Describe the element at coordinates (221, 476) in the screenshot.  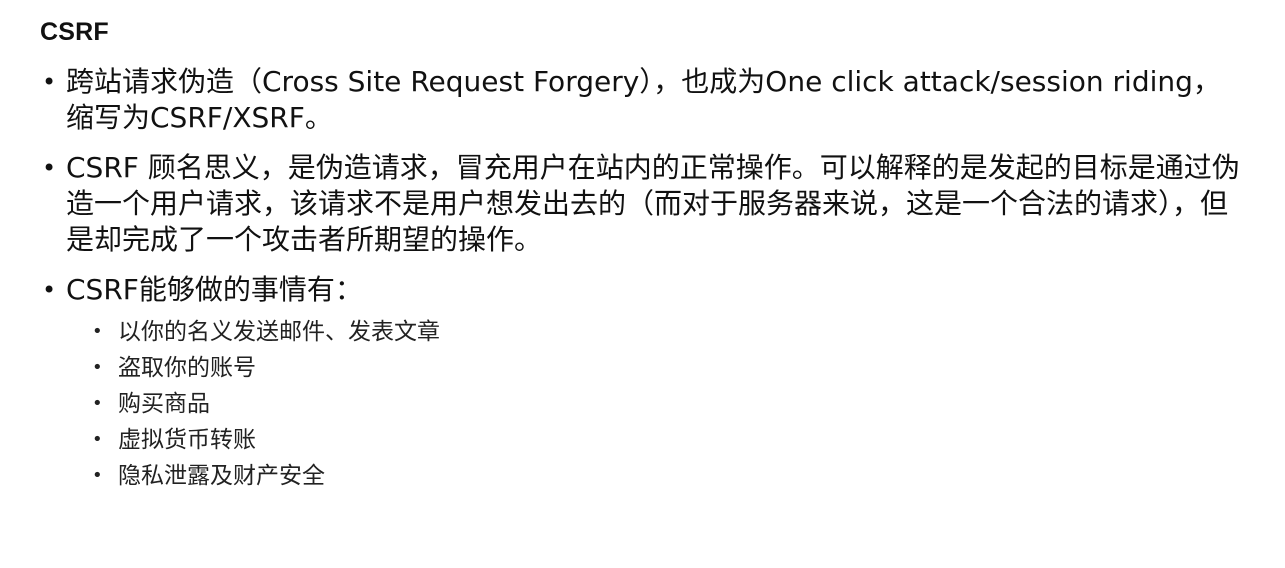
I see `sub-bullet-text: 隐私泄露及财产安全` at that location.